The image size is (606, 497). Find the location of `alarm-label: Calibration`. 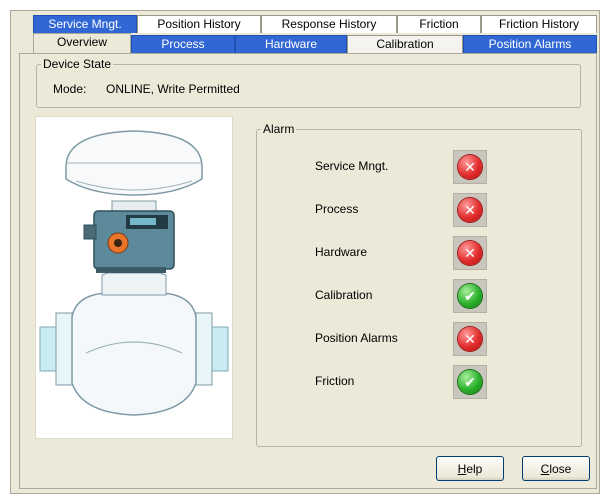

alarm-label: Calibration is located at coordinates (344, 295).